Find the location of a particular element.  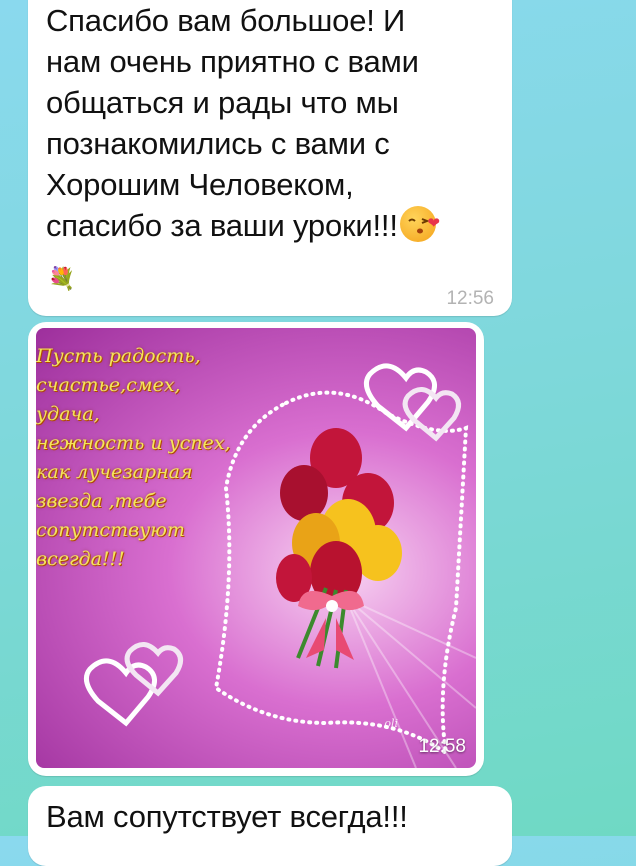

card-text-line: сопутствуют is located at coordinates (110, 530).